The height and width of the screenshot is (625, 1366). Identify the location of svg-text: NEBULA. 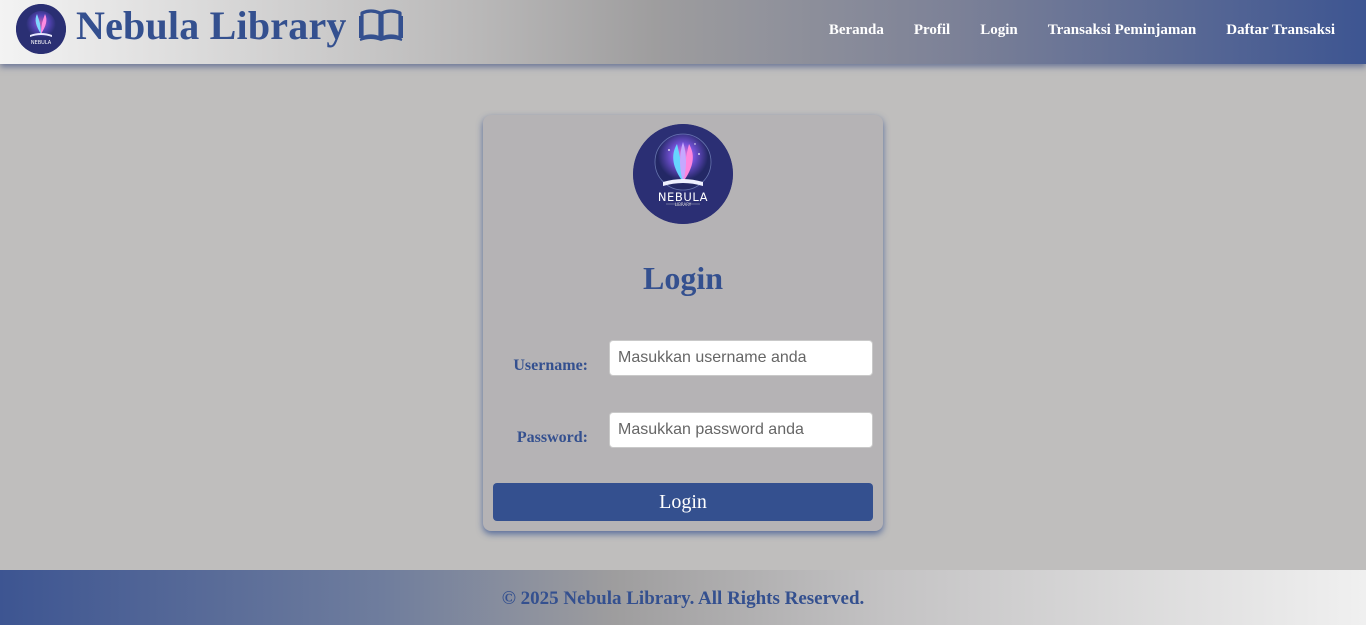
(41, 43).